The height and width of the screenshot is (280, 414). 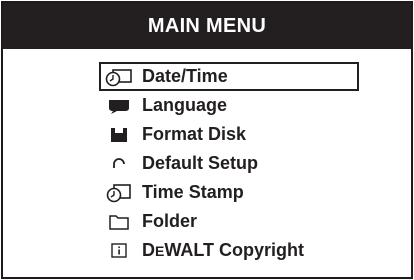 What do you see at coordinates (229, 221) in the screenshot?
I see `menu-item-folder: Folder` at bounding box center [229, 221].